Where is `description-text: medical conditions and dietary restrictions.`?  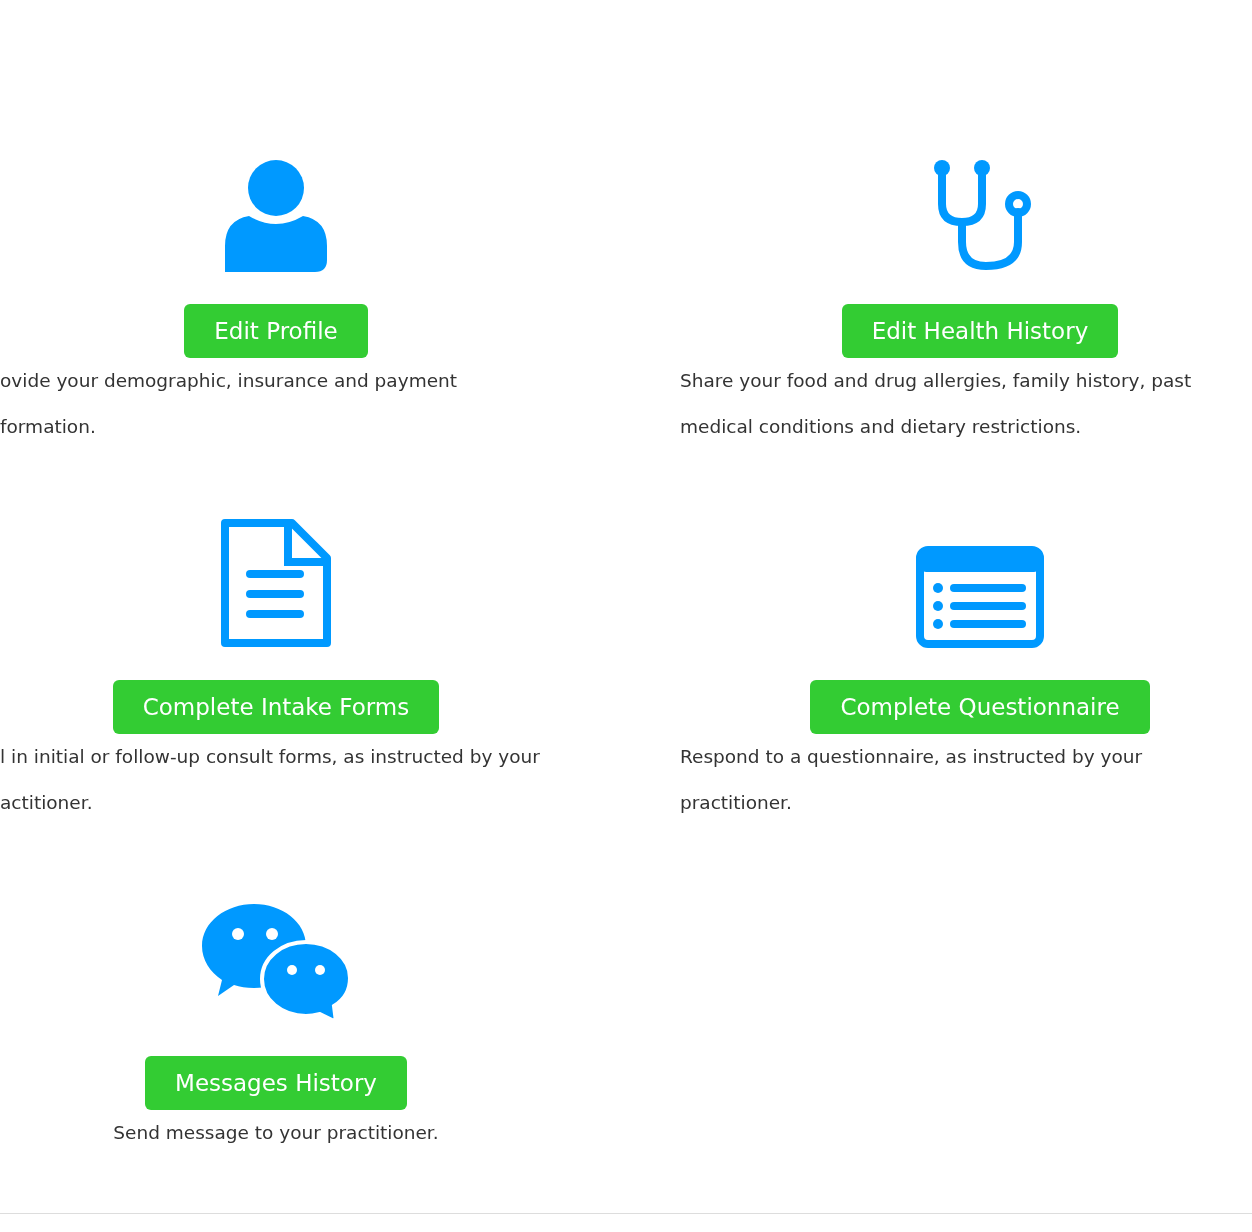
description-text: medical conditions and dietary restrictions. is located at coordinates (881, 427).